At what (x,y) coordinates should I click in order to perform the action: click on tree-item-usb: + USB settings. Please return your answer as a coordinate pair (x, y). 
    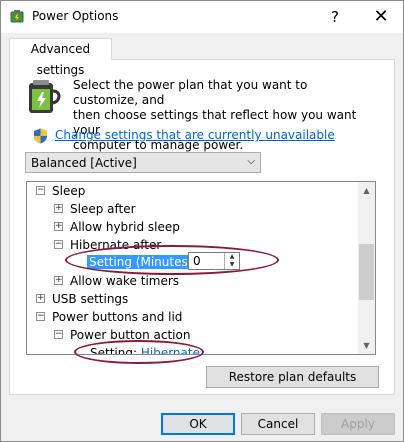
    Looking at the image, I should click on (82, 299).